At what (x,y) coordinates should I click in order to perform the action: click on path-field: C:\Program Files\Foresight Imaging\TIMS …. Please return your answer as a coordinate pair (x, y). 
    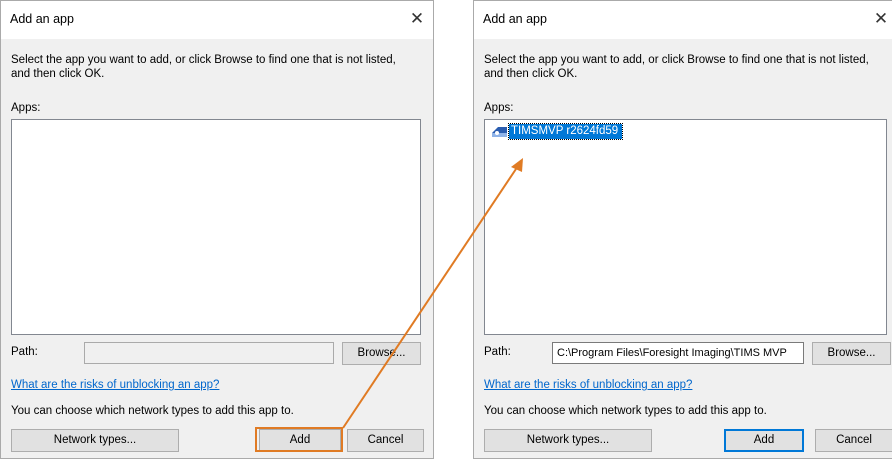
    Looking at the image, I should click on (678, 353).